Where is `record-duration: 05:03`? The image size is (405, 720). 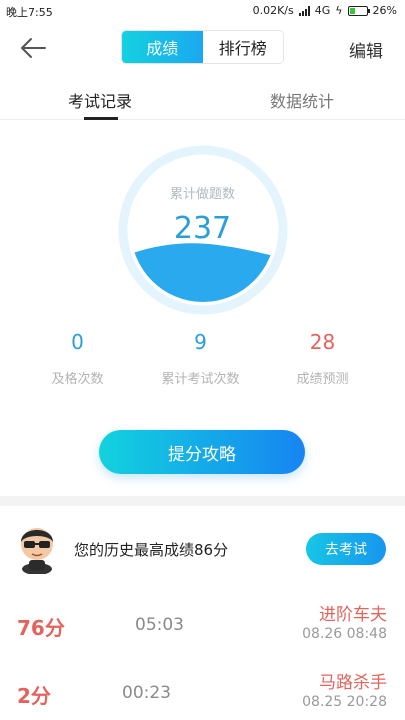 record-duration: 05:03 is located at coordinates (159, 625).